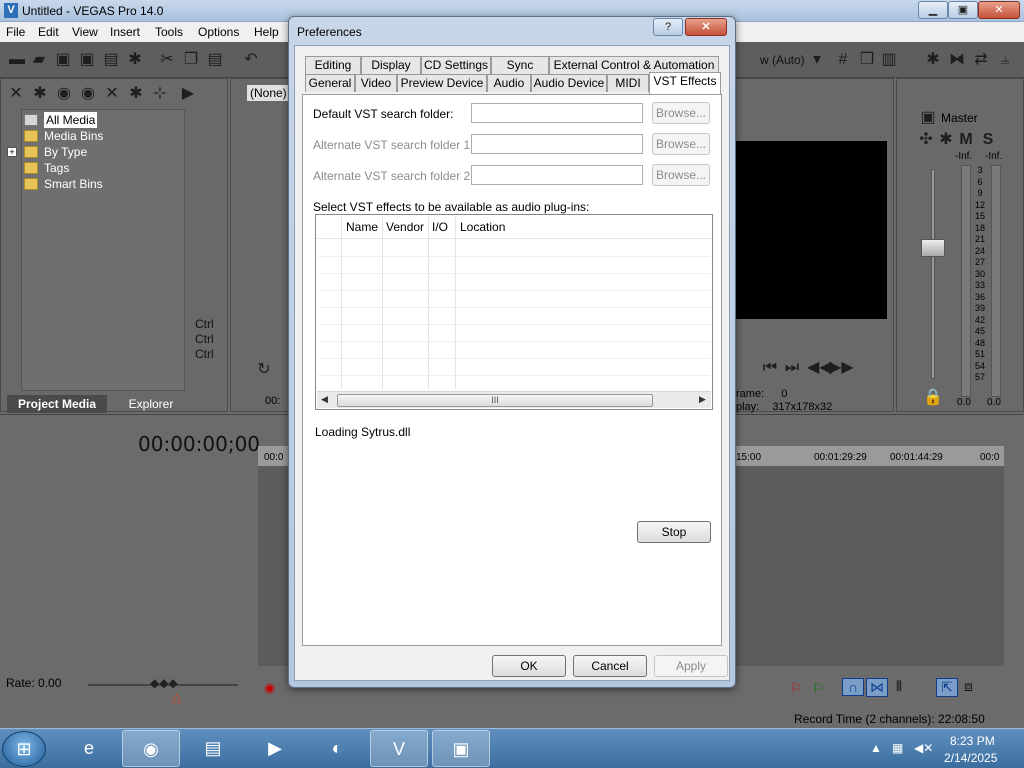 This screenshot has height=768, width=1024. What do you see at coordinates (668, 27) in the screenshot?
I see `help-button: ?` at bounding box center [668, 27].